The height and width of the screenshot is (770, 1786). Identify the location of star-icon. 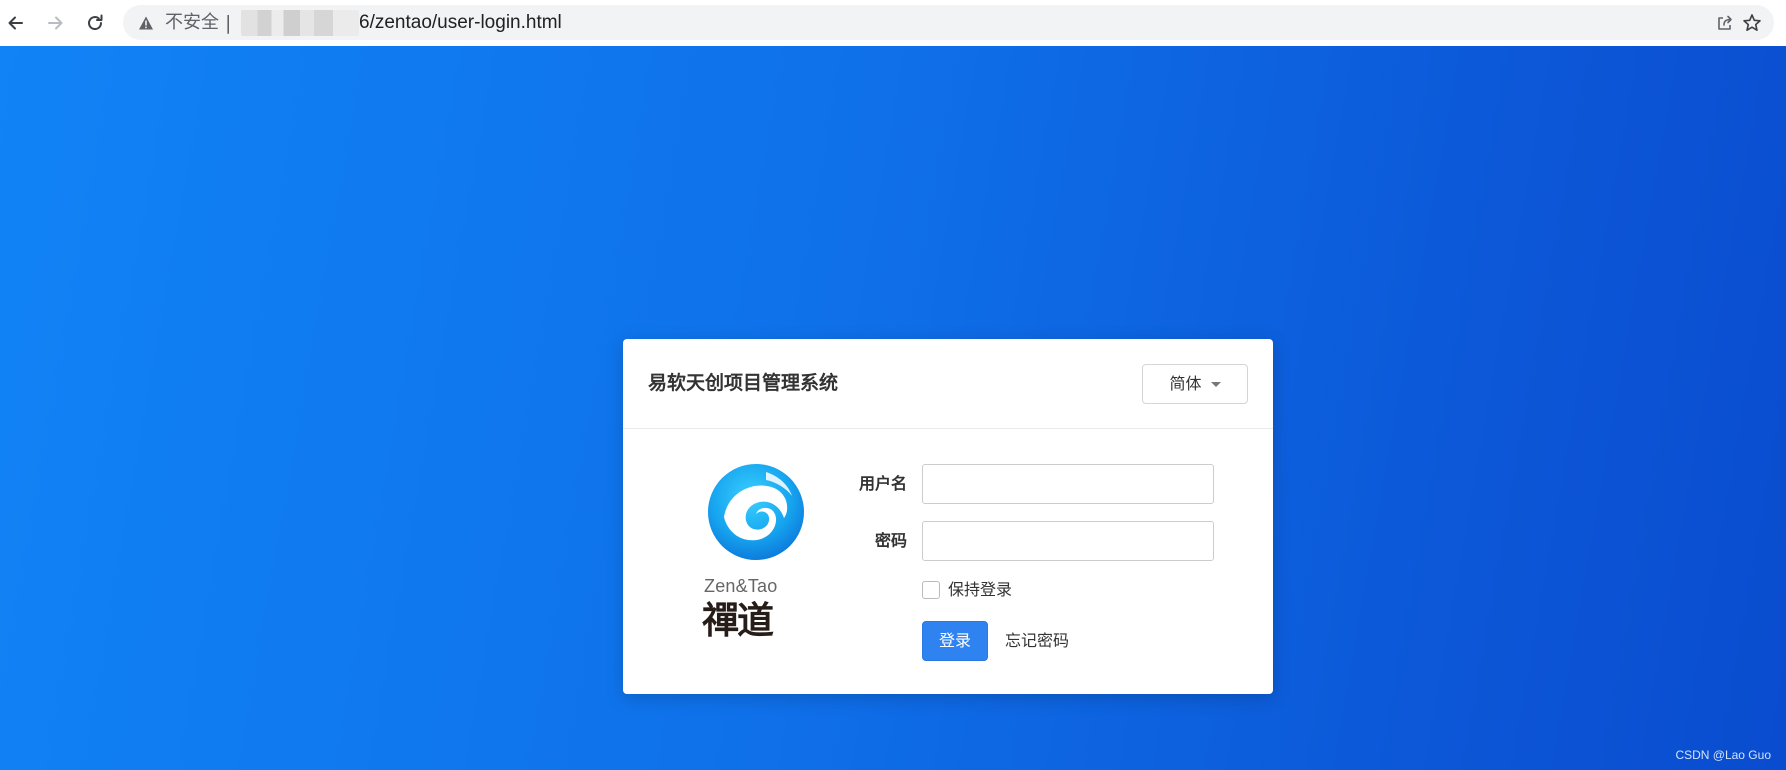
(1752, 22).